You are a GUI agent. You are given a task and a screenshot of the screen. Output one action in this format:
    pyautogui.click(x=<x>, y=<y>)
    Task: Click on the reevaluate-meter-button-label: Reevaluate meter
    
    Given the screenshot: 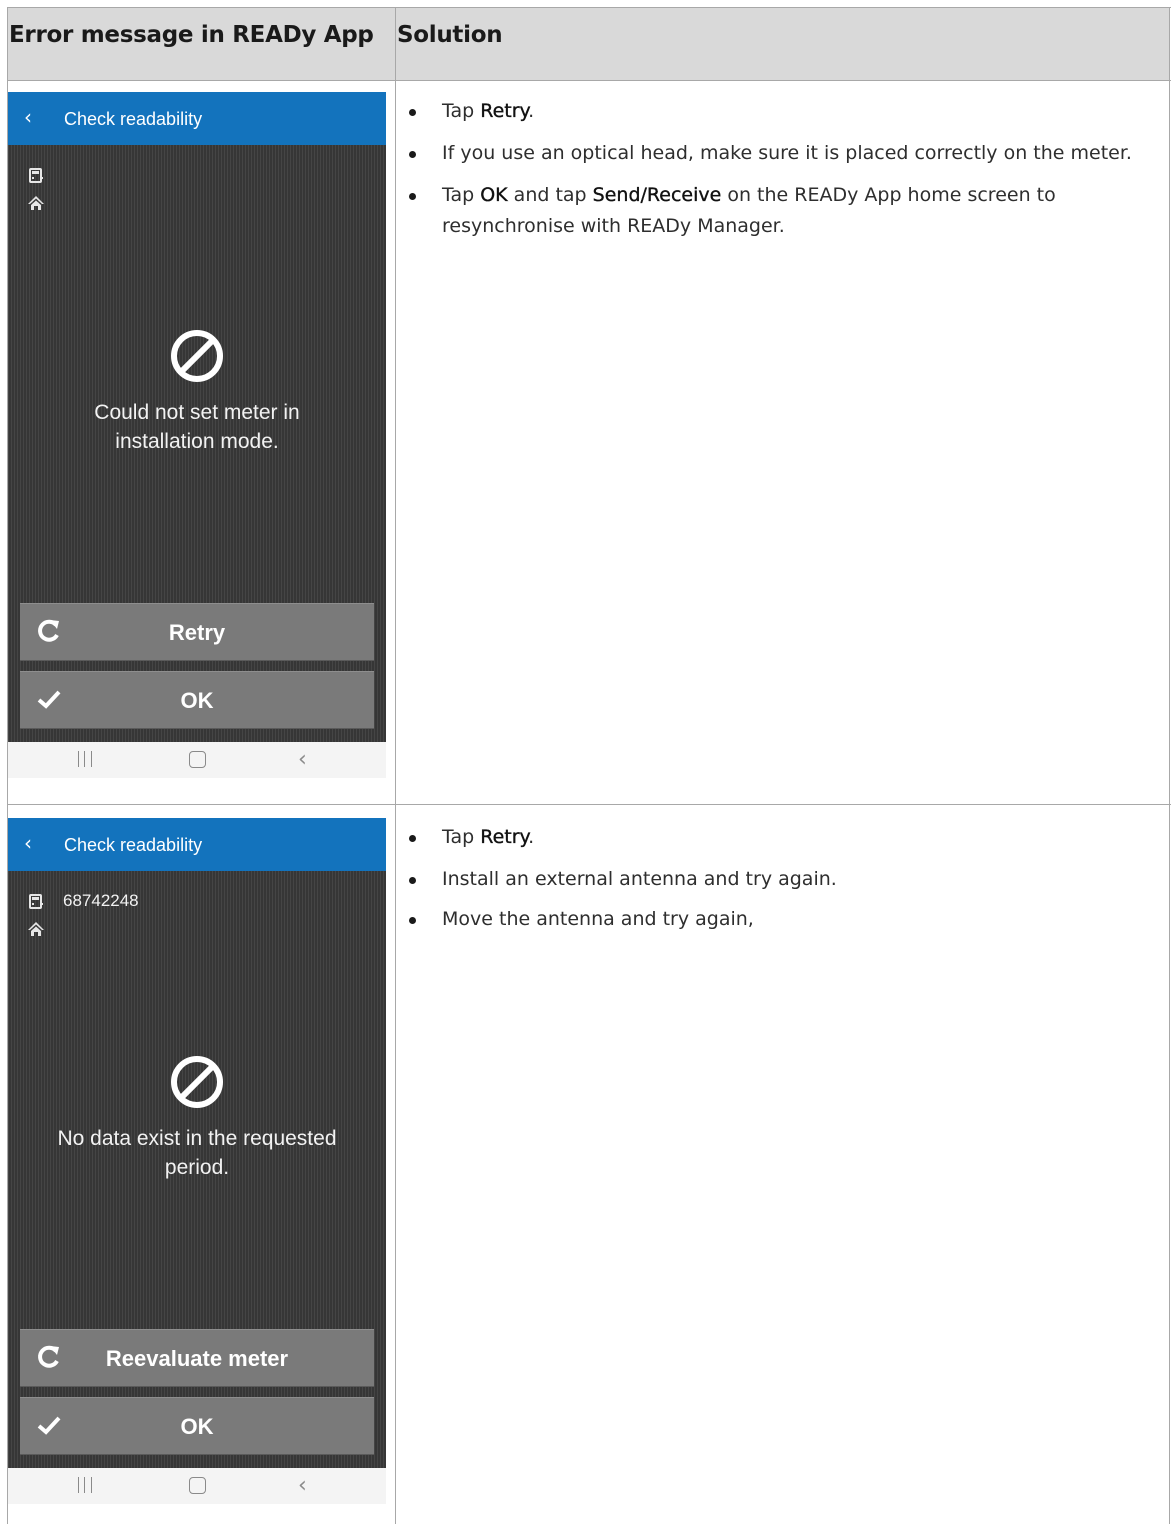 What is the action you would take?
    pyautogui.click(x=197, y=1358)
    